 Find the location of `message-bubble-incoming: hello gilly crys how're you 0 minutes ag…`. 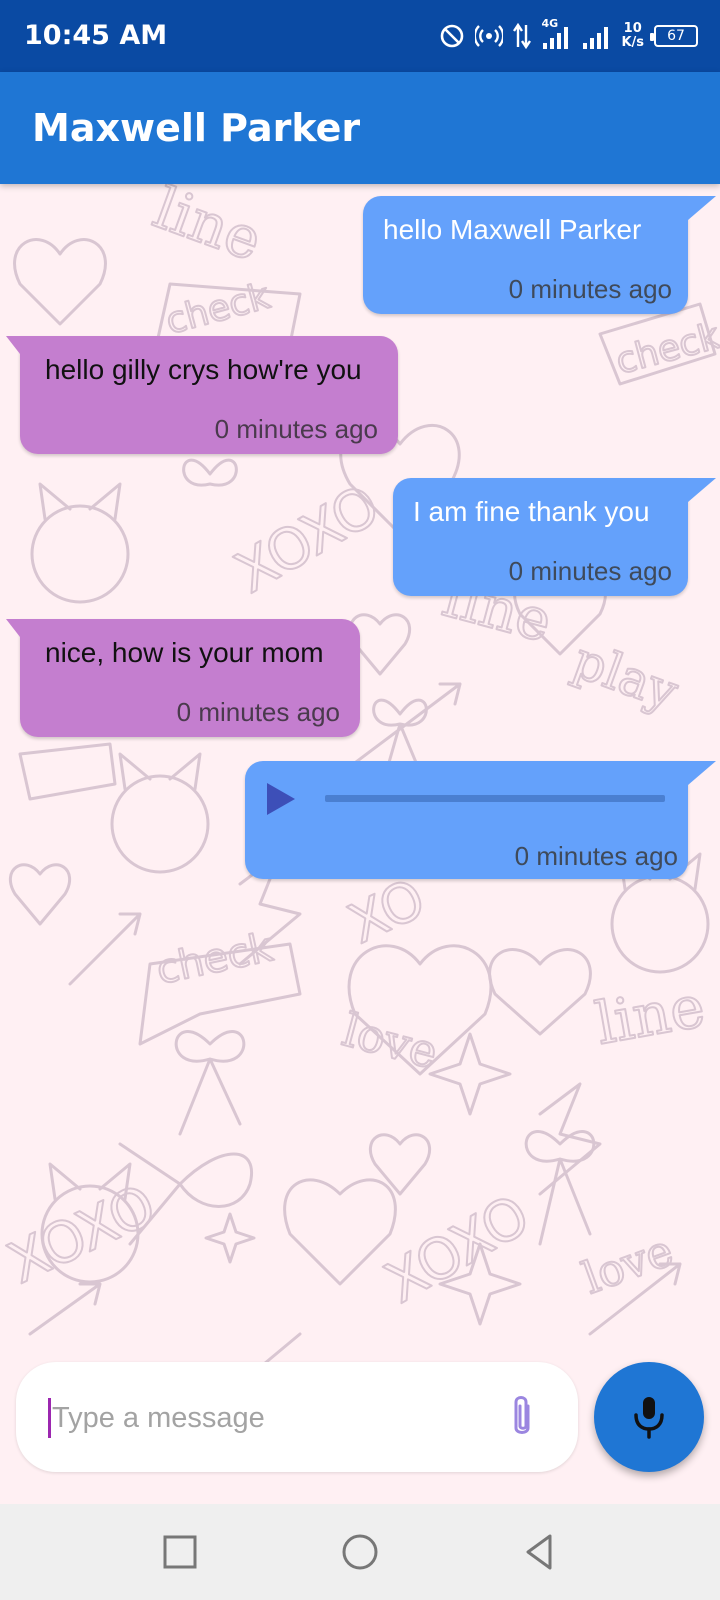

message-bubble-incoming: hello gilly crys how're you 0 minutes ag… is located at coordinates (202, 395).